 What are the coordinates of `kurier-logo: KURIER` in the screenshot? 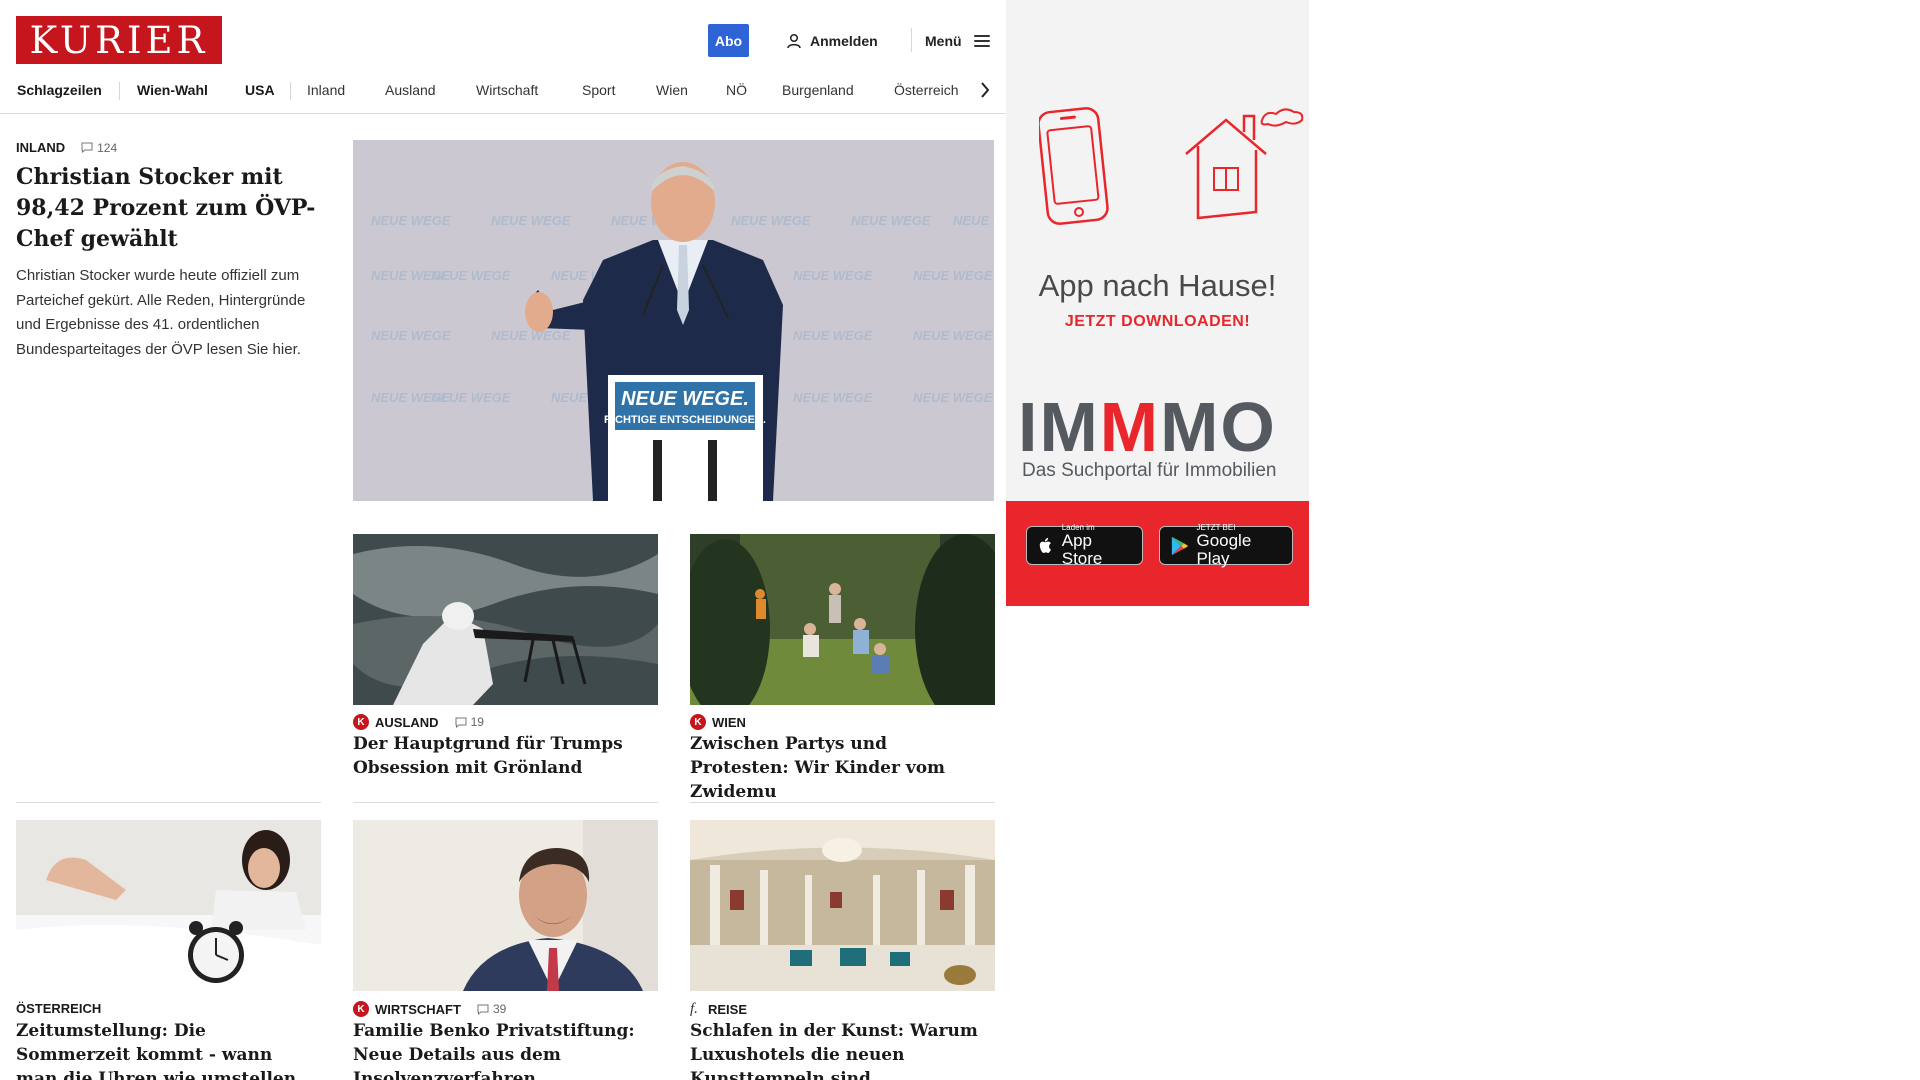 It's located at (119, 40).